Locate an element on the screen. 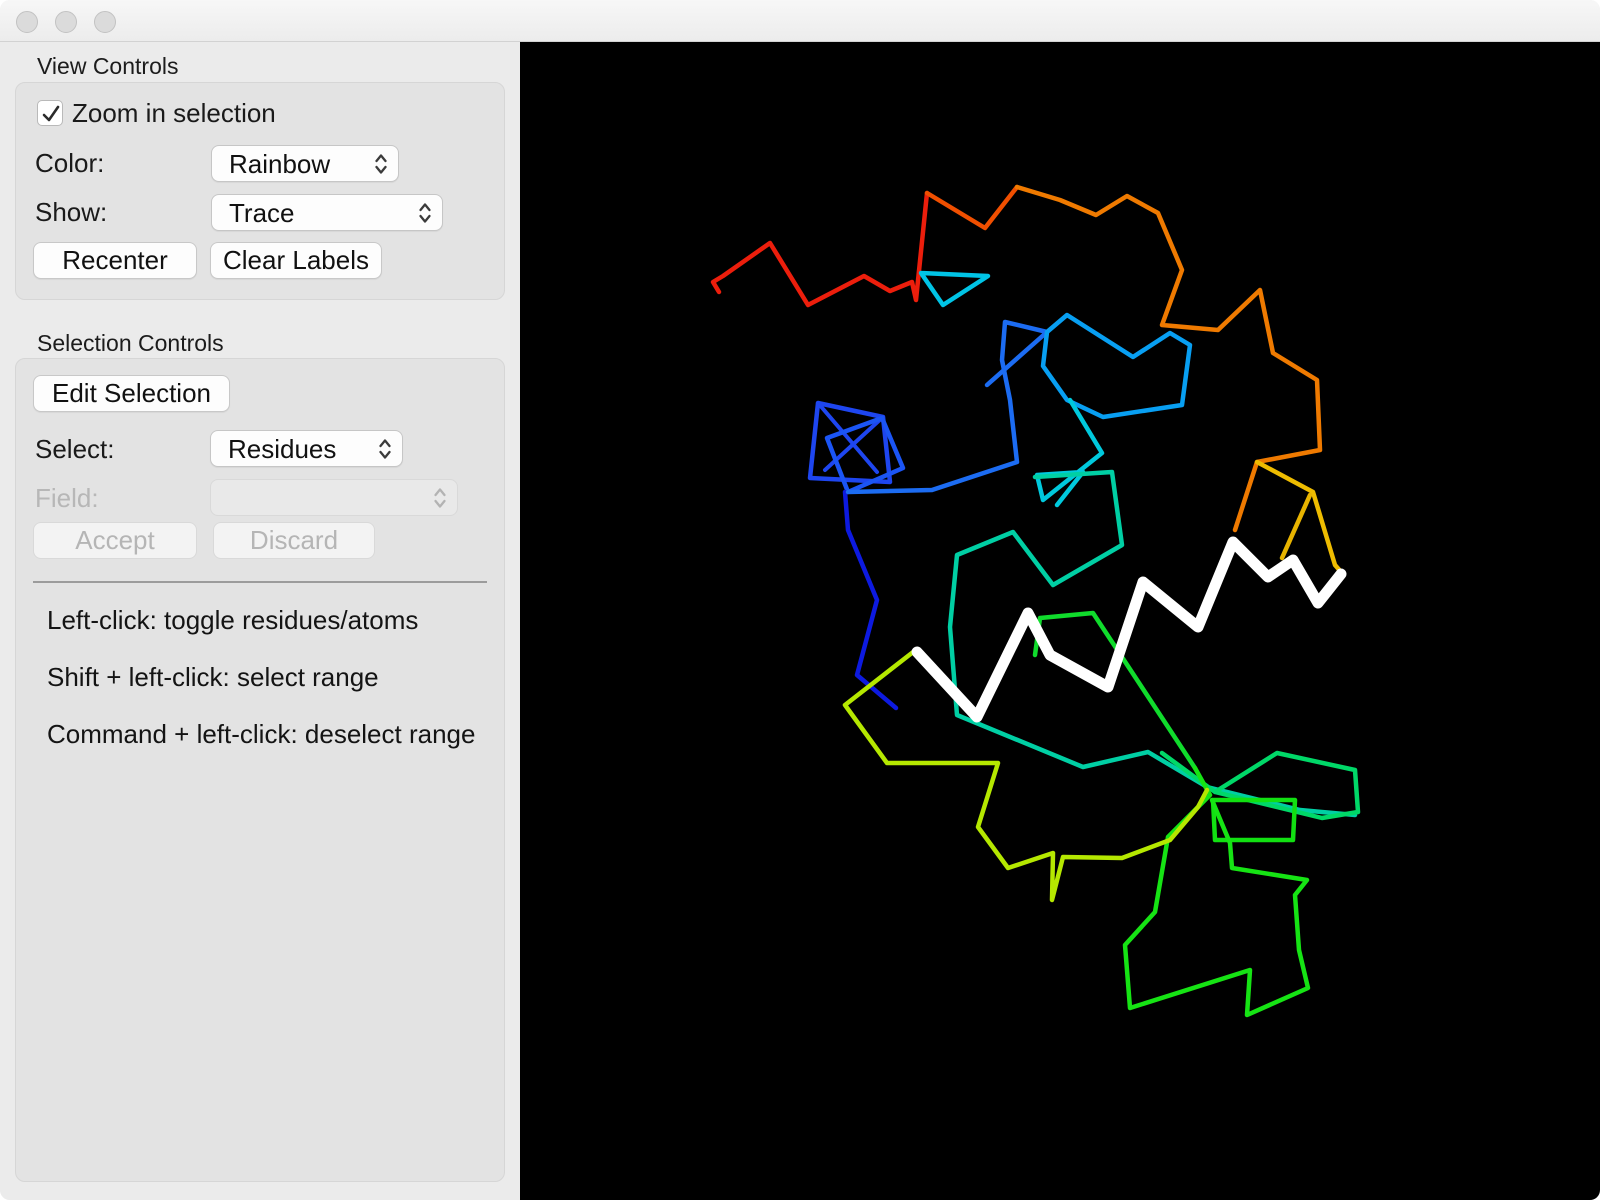 Image resolution: width=1600 pixels, height=1200 pixels. trace-gold-b is located at coordinates (1296, 526).